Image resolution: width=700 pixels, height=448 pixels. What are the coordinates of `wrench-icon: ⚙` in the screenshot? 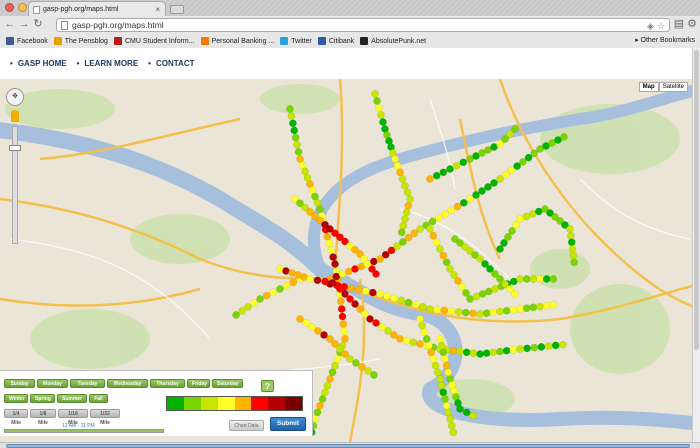 It's located at (692, 24).